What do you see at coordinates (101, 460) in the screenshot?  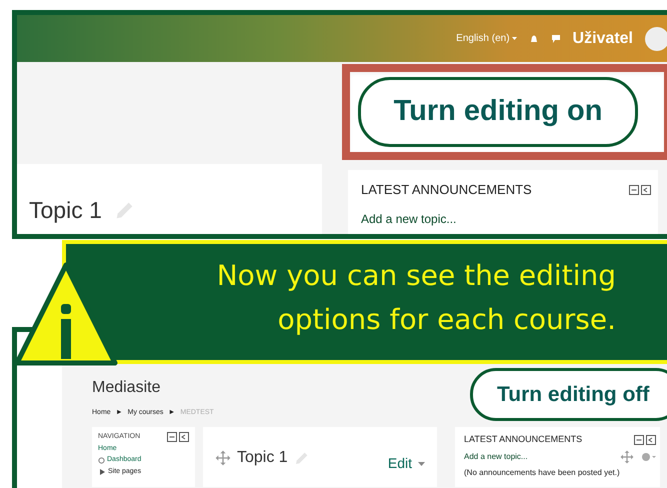 I see `dashboard-icon` at bounding box center [101, 460].